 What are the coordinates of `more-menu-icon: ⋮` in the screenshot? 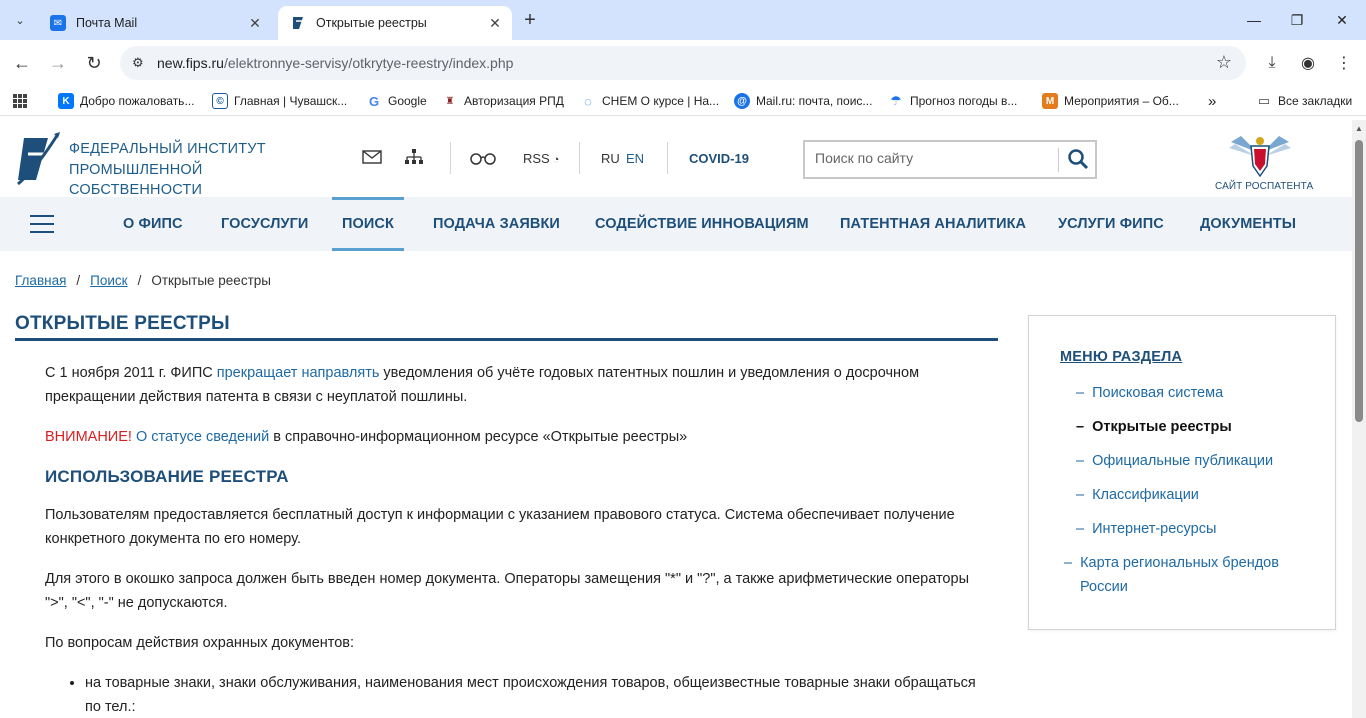 It's located at (1344, 63).